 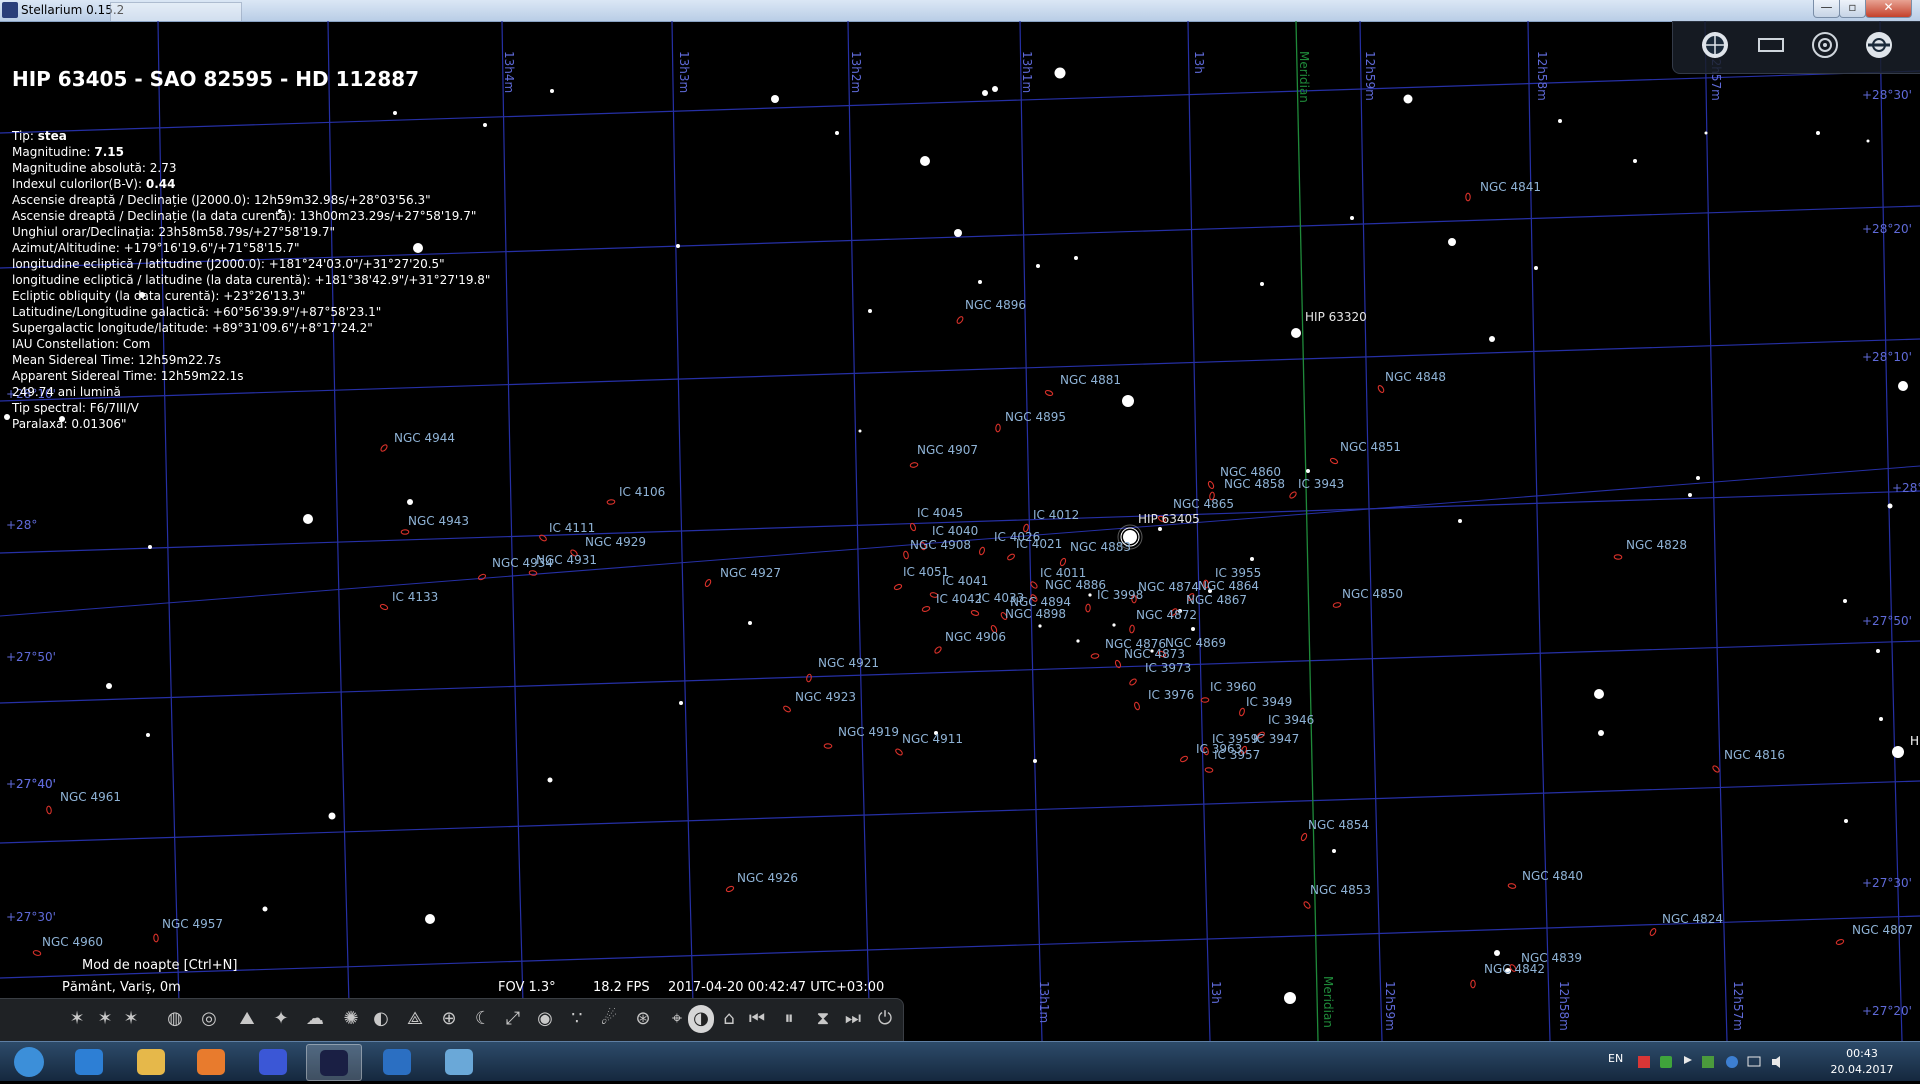 I want to click on galaxy-label: NGC 4929, so click(x=615, y=542).